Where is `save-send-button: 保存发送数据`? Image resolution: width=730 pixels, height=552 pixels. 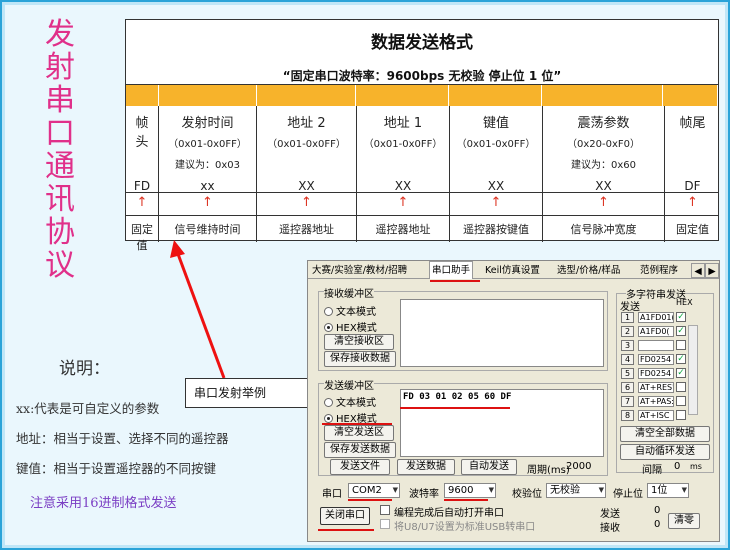
save-send-button: 保存发送数据 is located at coordinates (360, 450).